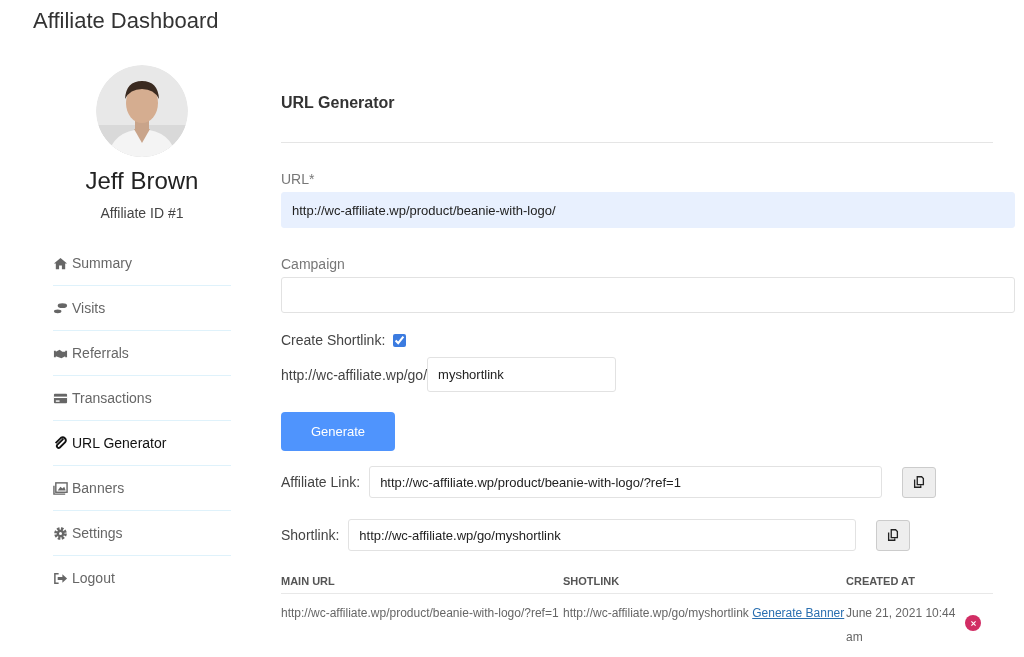  Describe the element at coordinates (354, 374) in the screenshot. I see `shortlink-prefix: http://wc-affiliate.wp/go/` at that location.